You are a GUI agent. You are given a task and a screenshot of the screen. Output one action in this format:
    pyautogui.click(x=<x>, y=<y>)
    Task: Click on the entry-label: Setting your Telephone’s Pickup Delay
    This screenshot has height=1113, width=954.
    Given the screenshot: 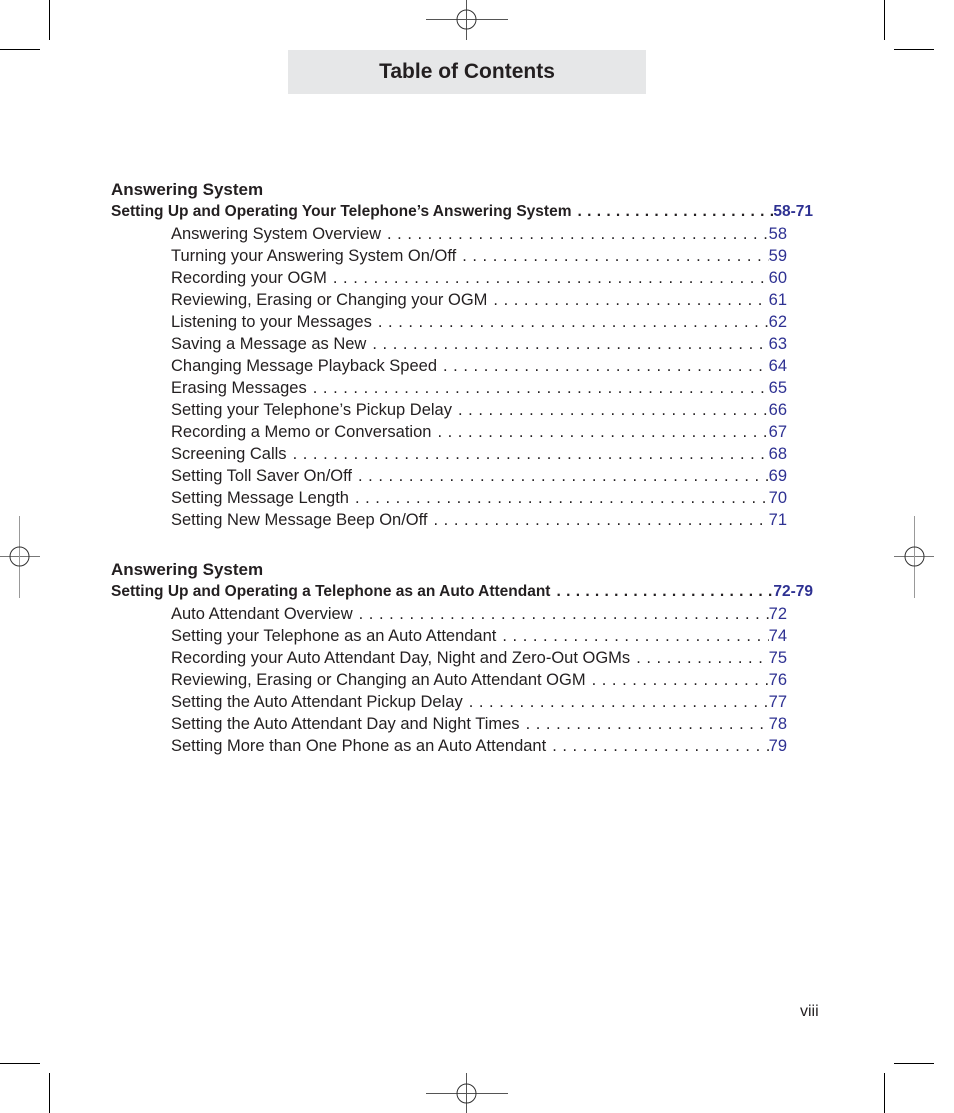 What is the action you would take?
    pyautogui.click(x=311, y=410)
    